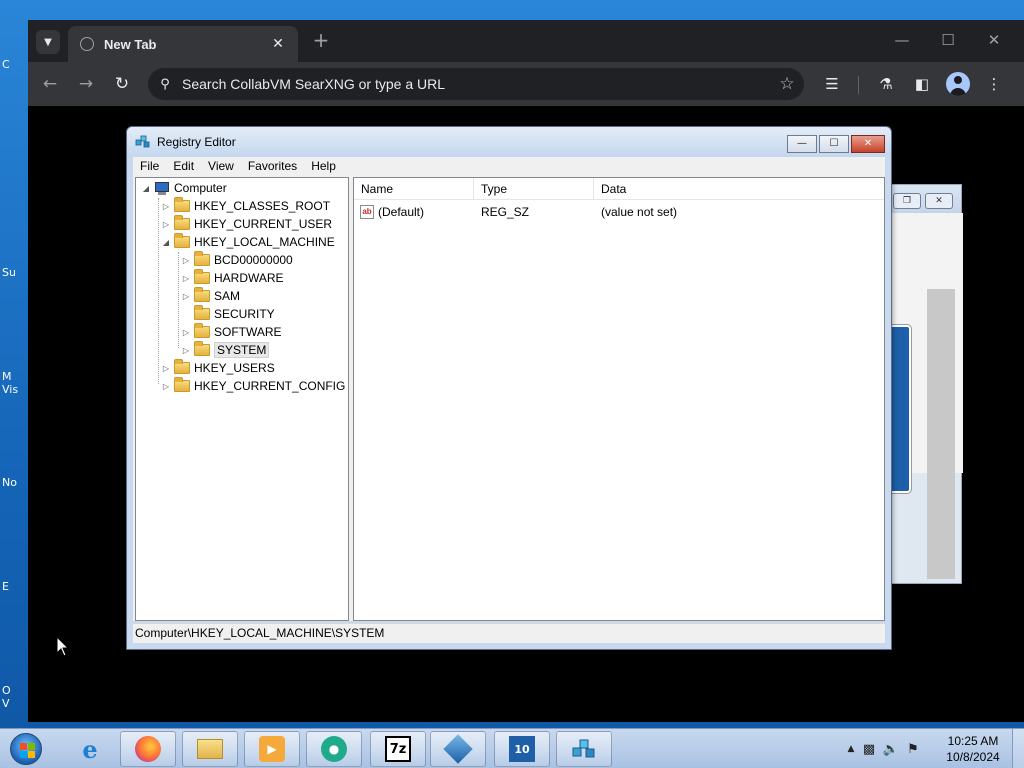 The image size is (1024, 768). What do you see at coordinates (398, 749) in the screenshot?
I see `taskbar-7zip: 7z` at bounding box center [398, 749].